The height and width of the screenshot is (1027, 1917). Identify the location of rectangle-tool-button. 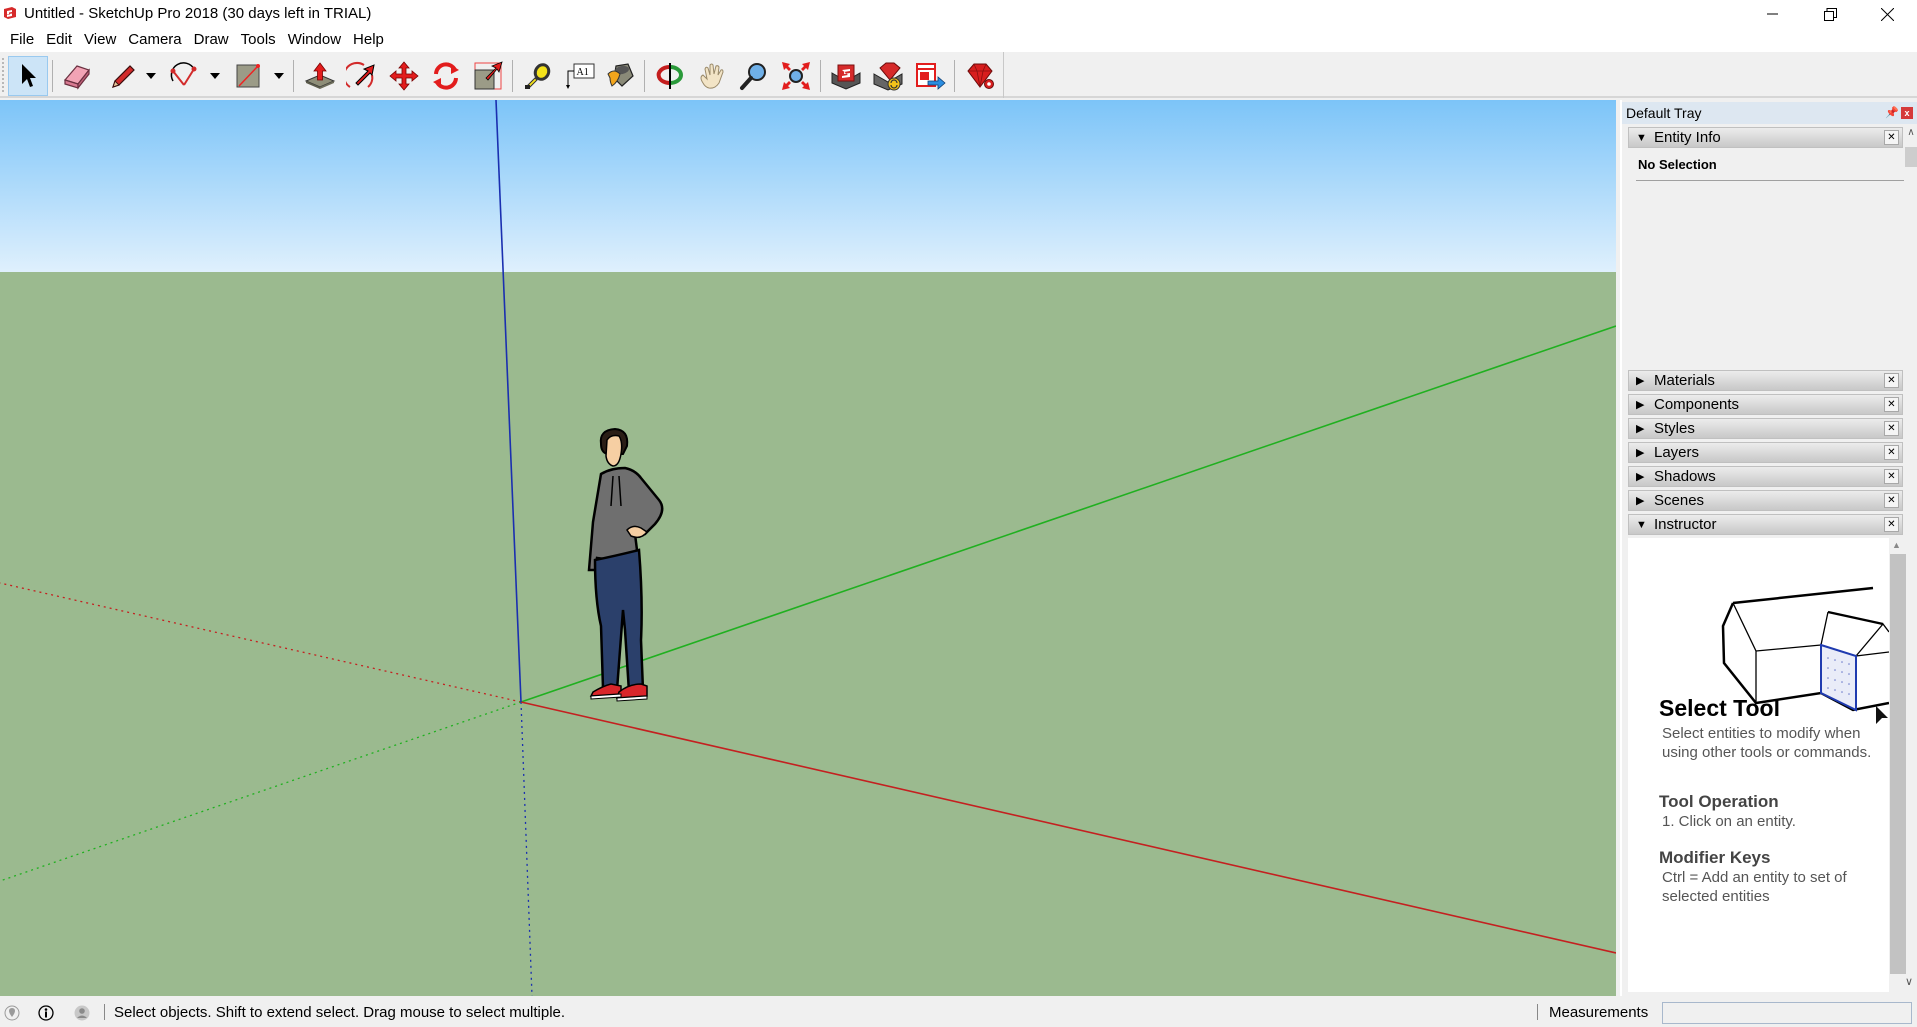
(248, 76).